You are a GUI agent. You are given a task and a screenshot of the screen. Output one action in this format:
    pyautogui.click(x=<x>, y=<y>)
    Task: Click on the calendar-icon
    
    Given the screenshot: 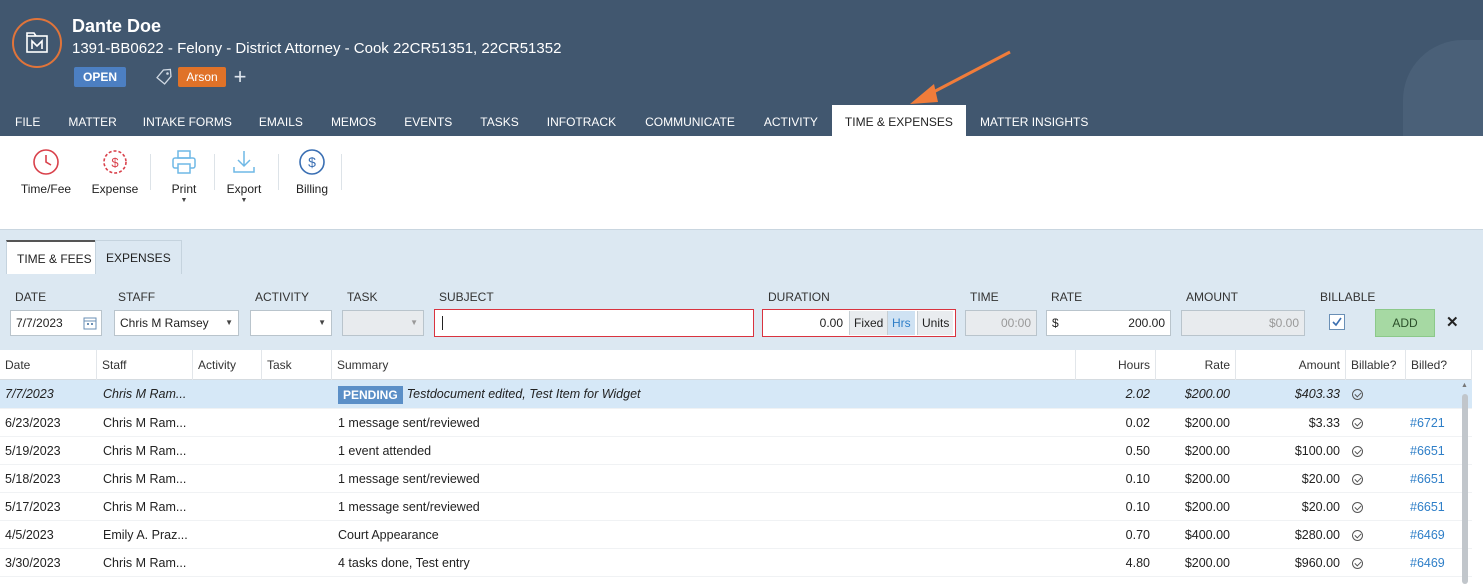 What is the action you would take?
    pyautogui.click(x=90, y=323)
    